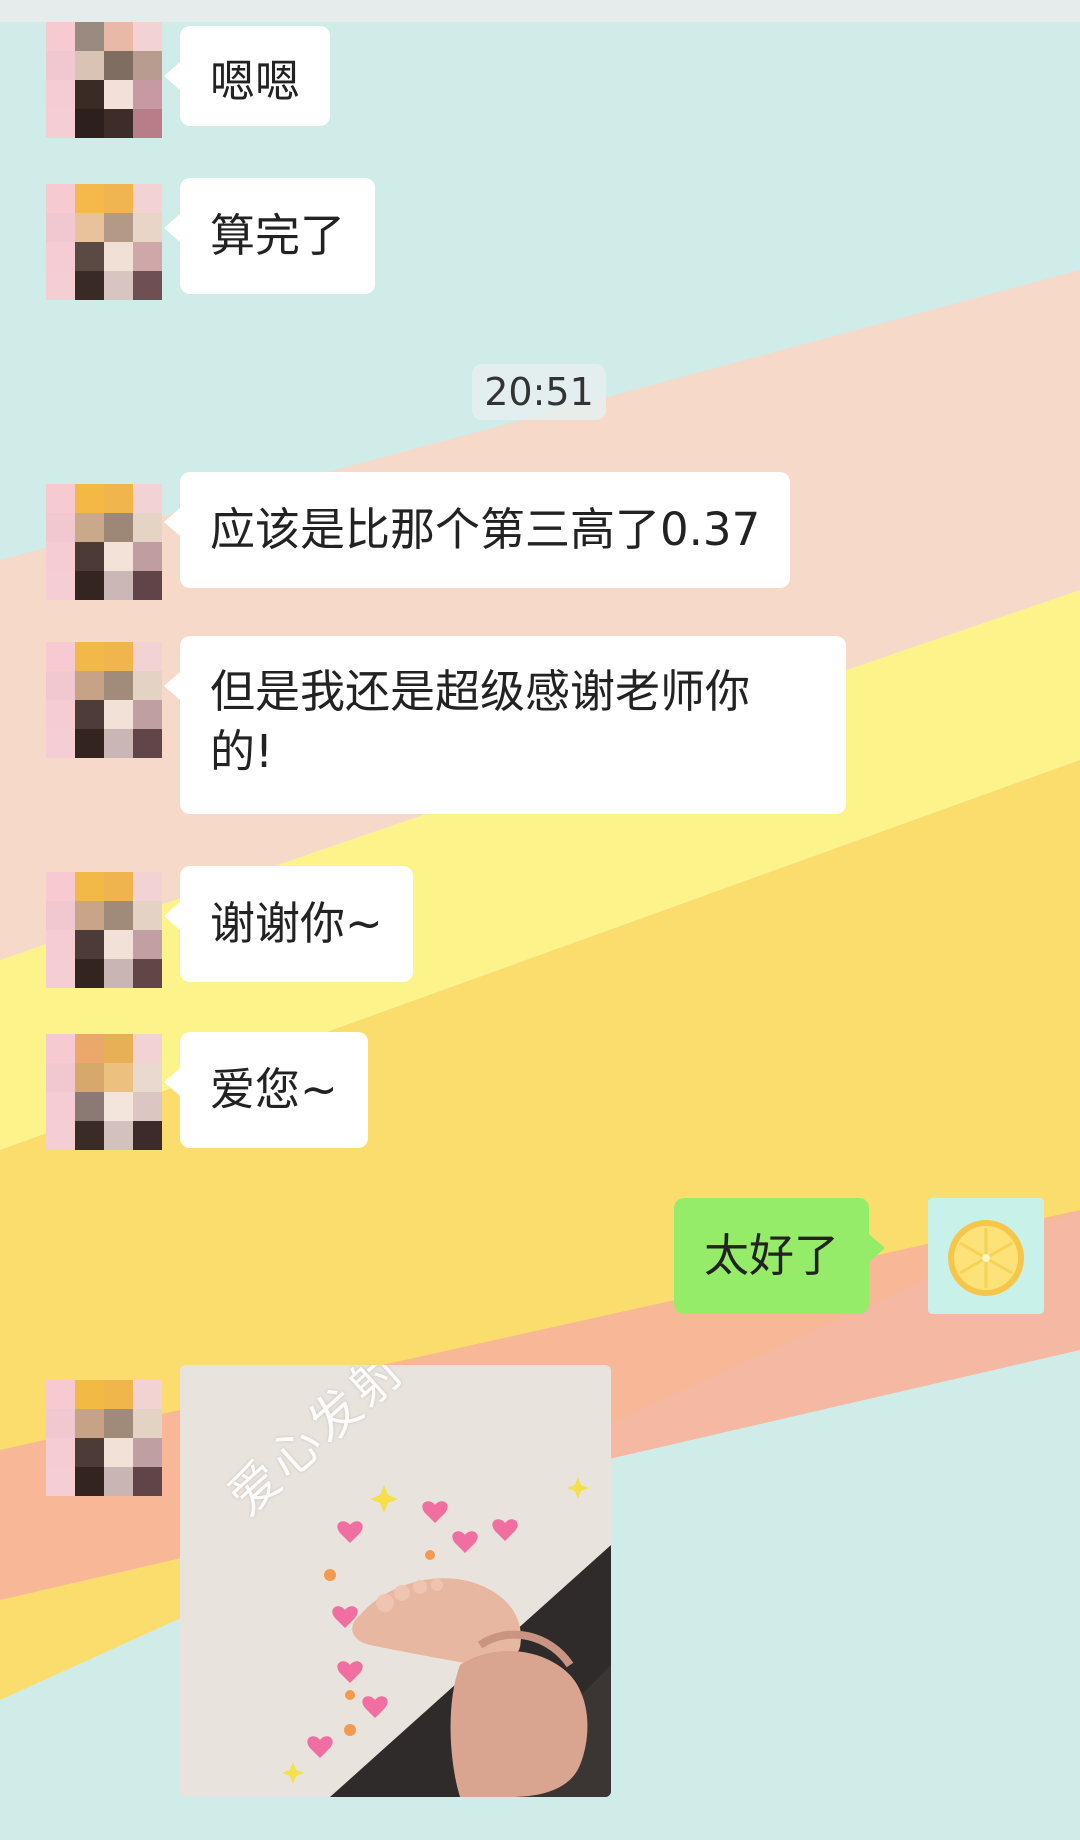  What do you see at coordinates (477, 530) in the screenshot?
I see `message-bubble: 应该是比那个第三高了0.37` at bounding box center [477, 530].